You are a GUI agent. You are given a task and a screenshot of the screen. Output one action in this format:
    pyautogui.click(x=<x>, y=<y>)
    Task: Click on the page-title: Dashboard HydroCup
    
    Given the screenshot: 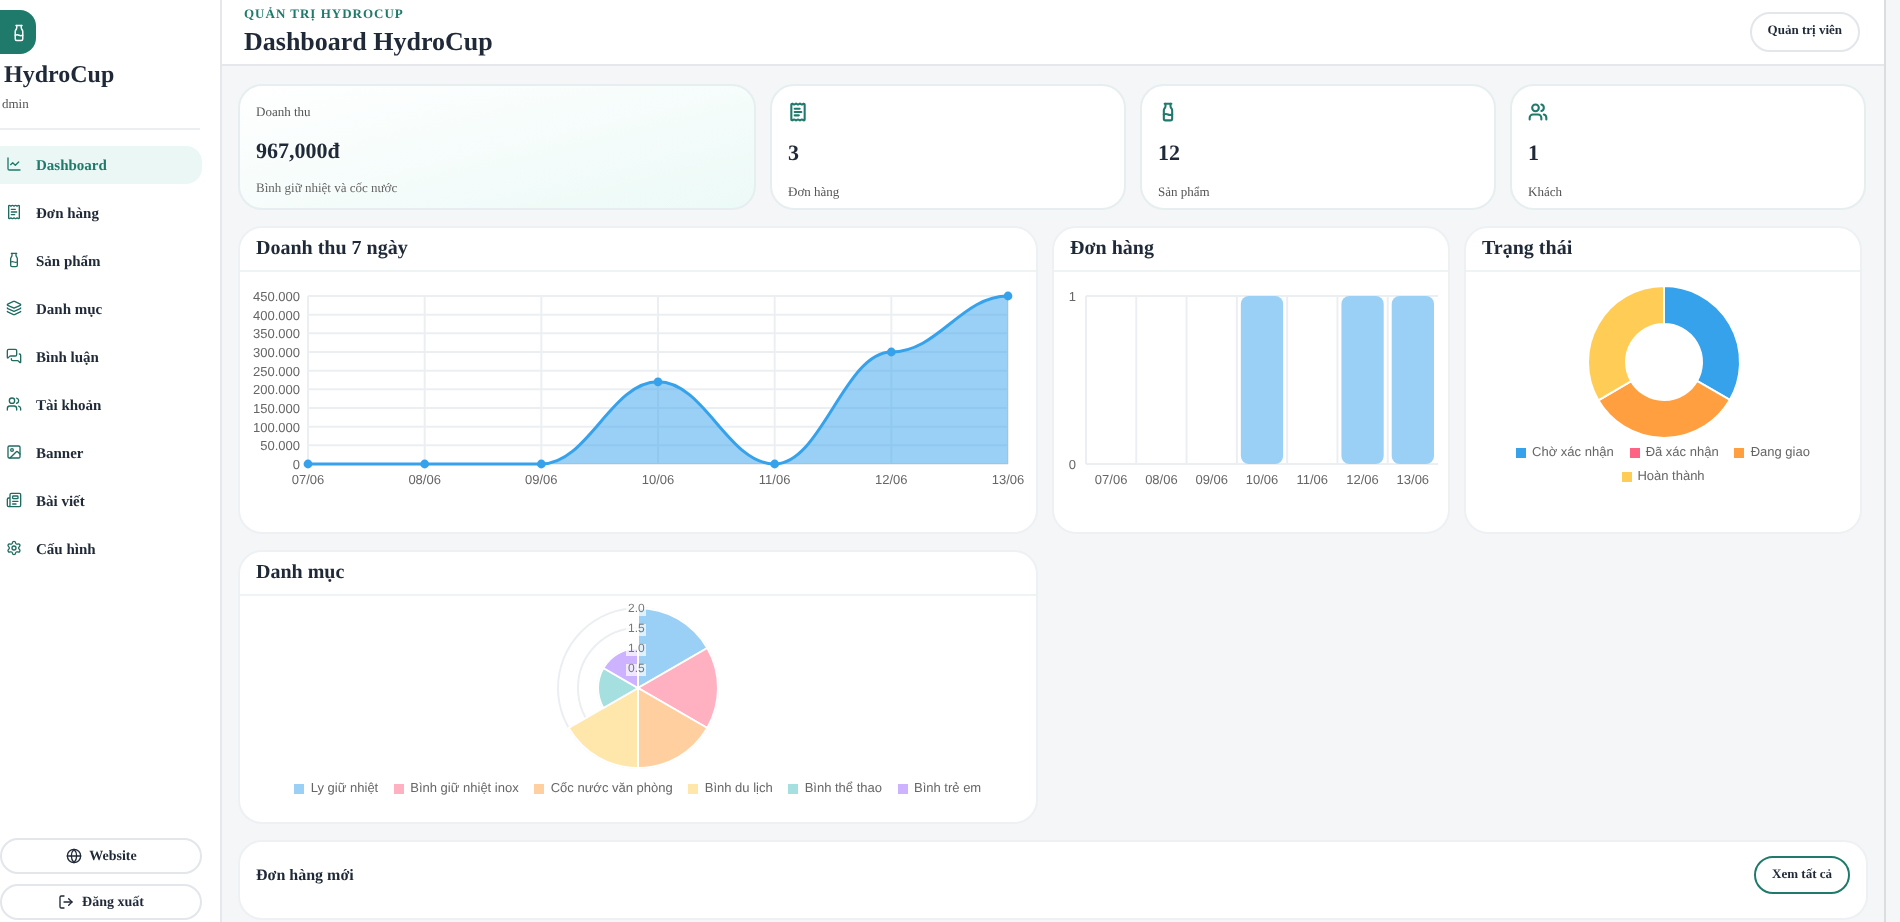 What is the action you would take?
    pyautogui.click(x=368, y=41)
    